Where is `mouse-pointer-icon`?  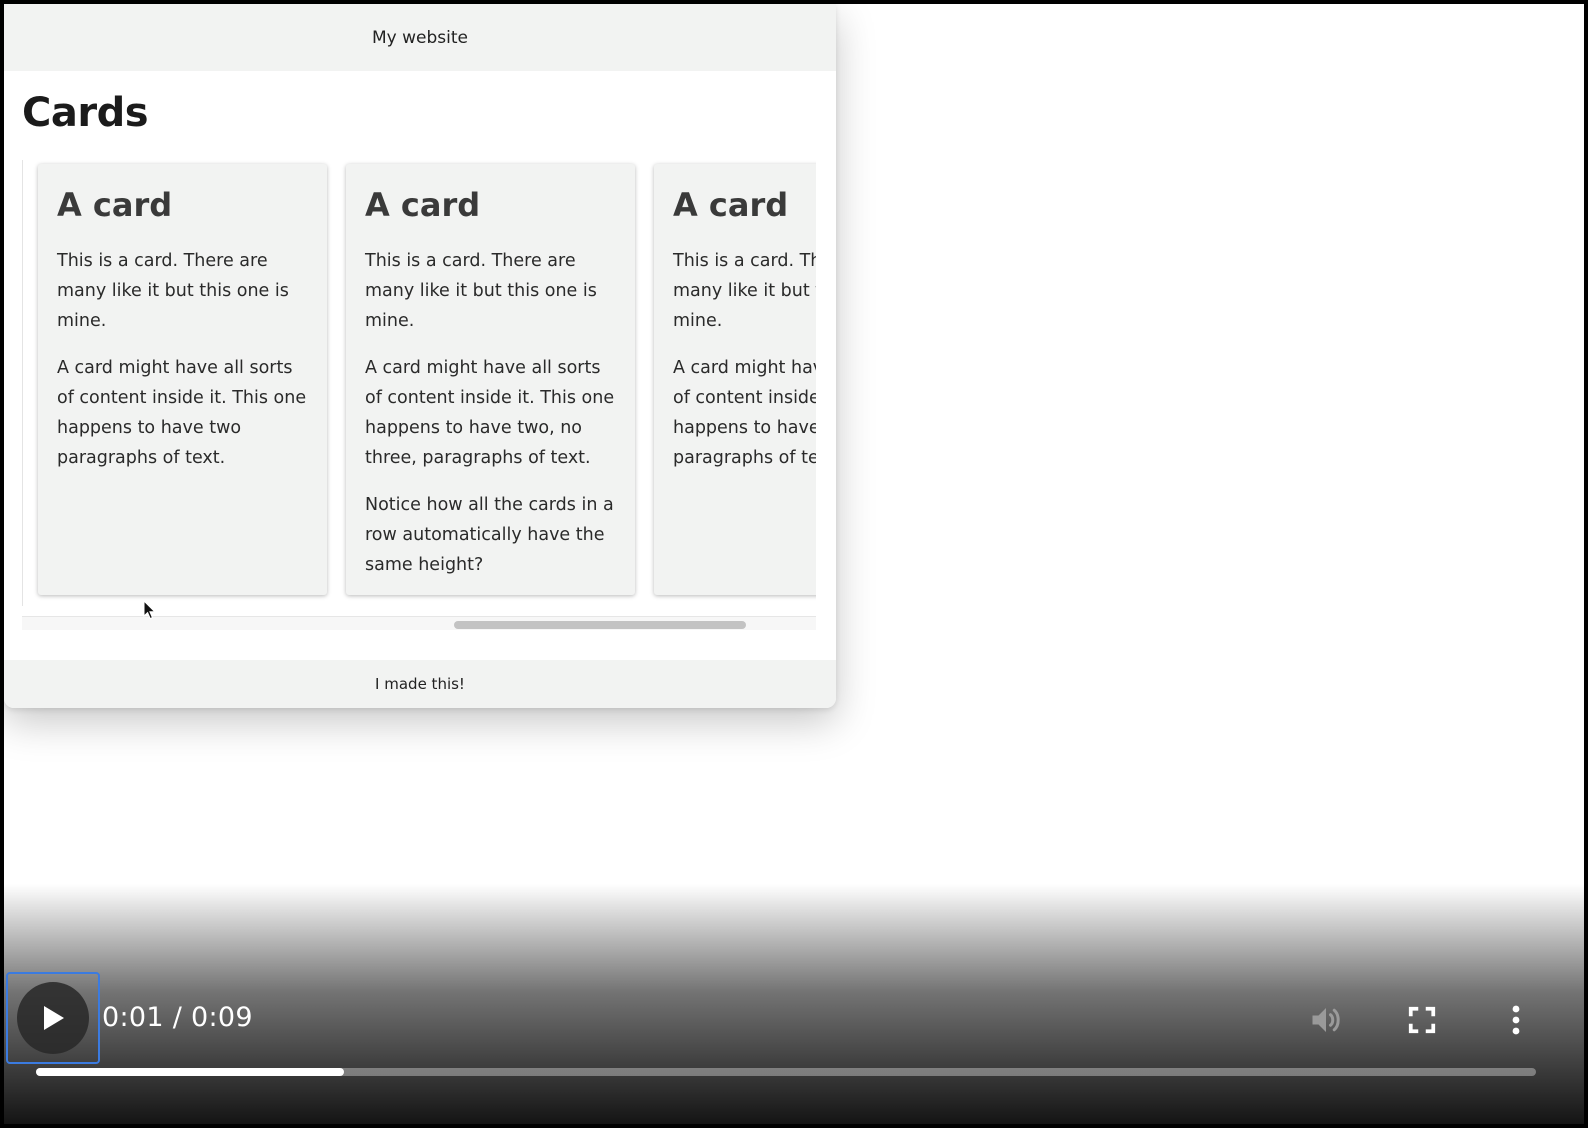
mouse-pointer-icon is located at coordinates (150, 610).